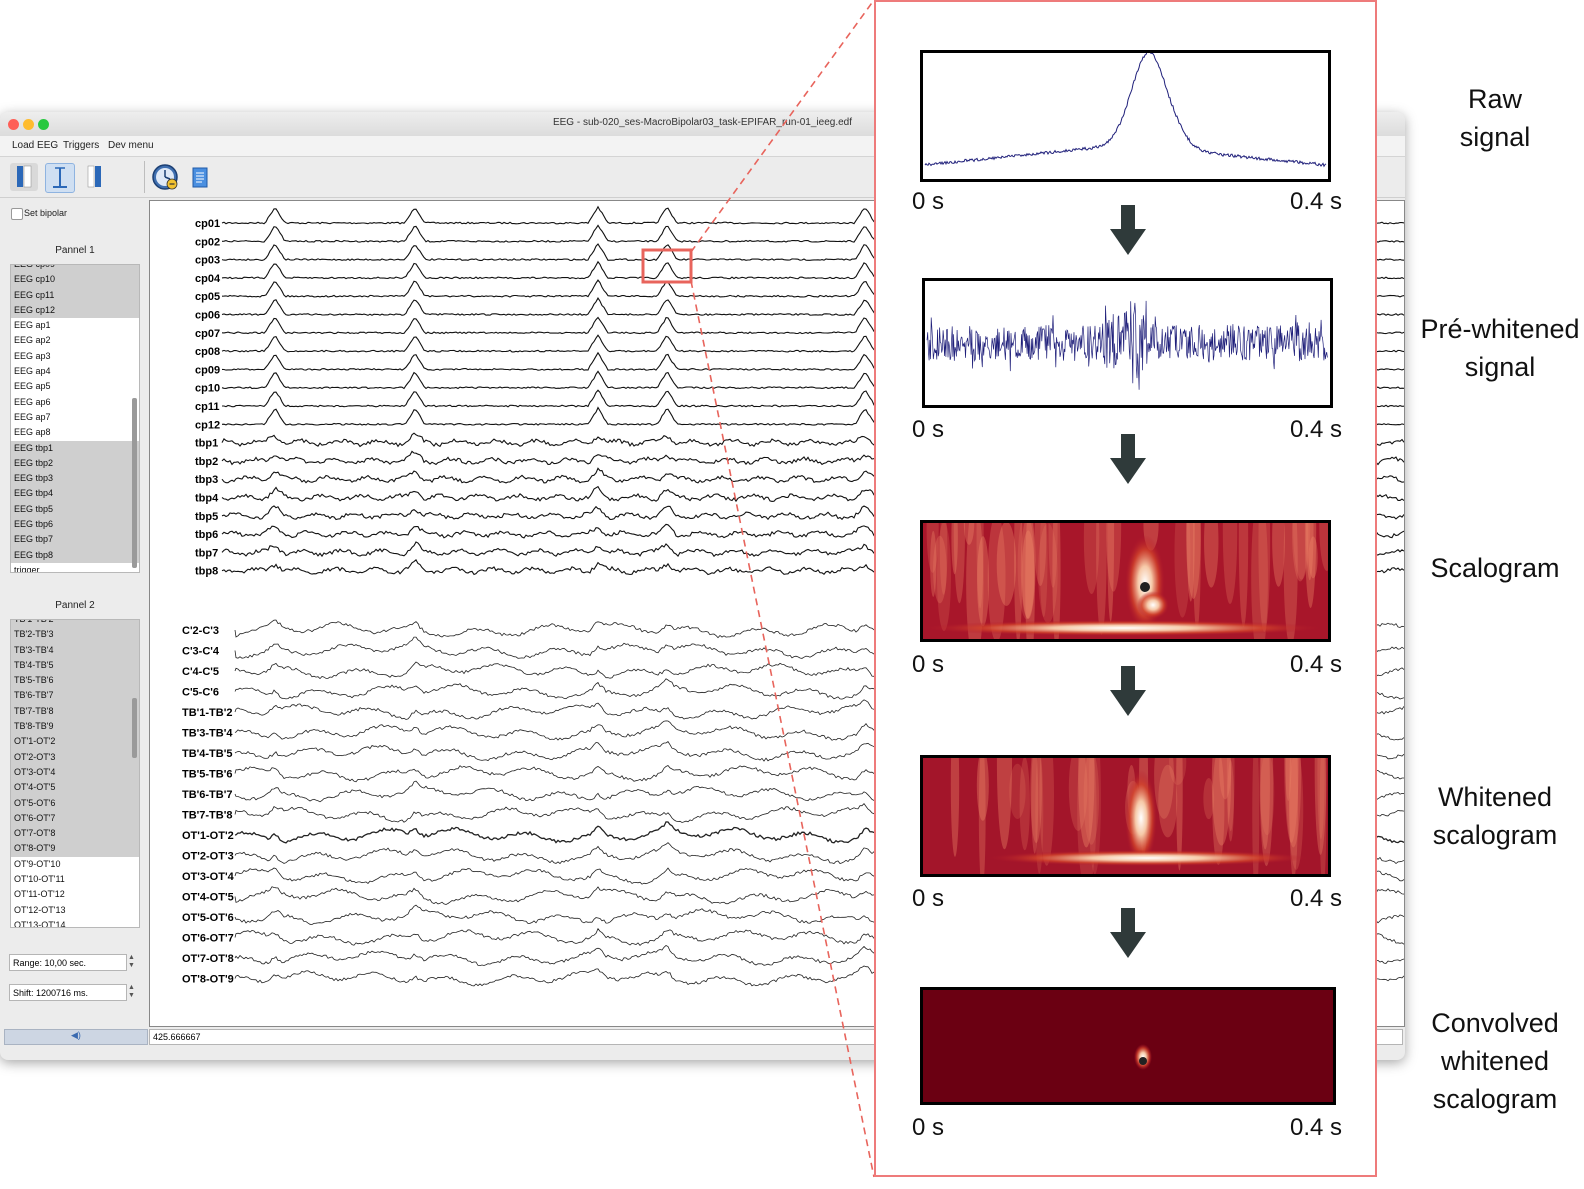 This screenshot has width=1584, height=1189. I want to click on raw-signal-plot, so click(1125, 116).